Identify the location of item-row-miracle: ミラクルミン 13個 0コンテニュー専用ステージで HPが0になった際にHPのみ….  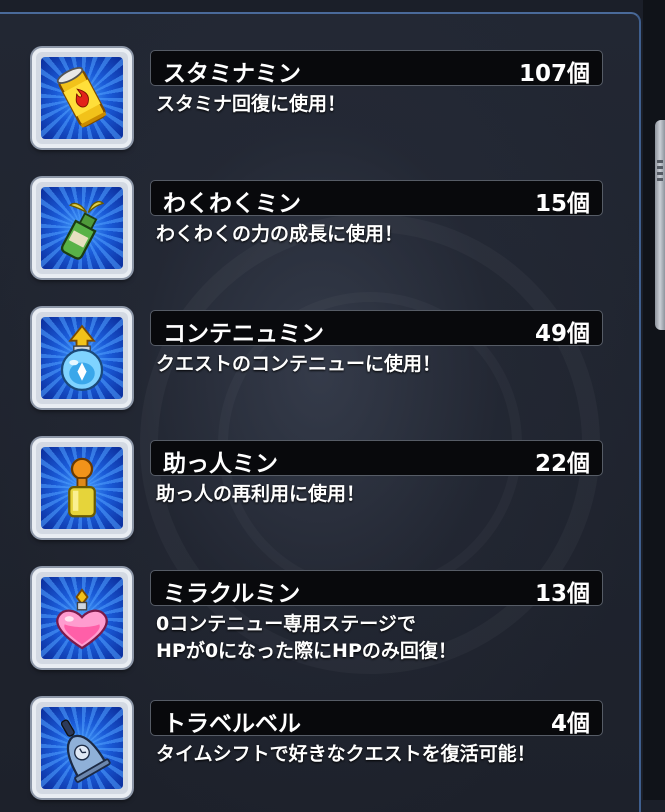
(320, 623).